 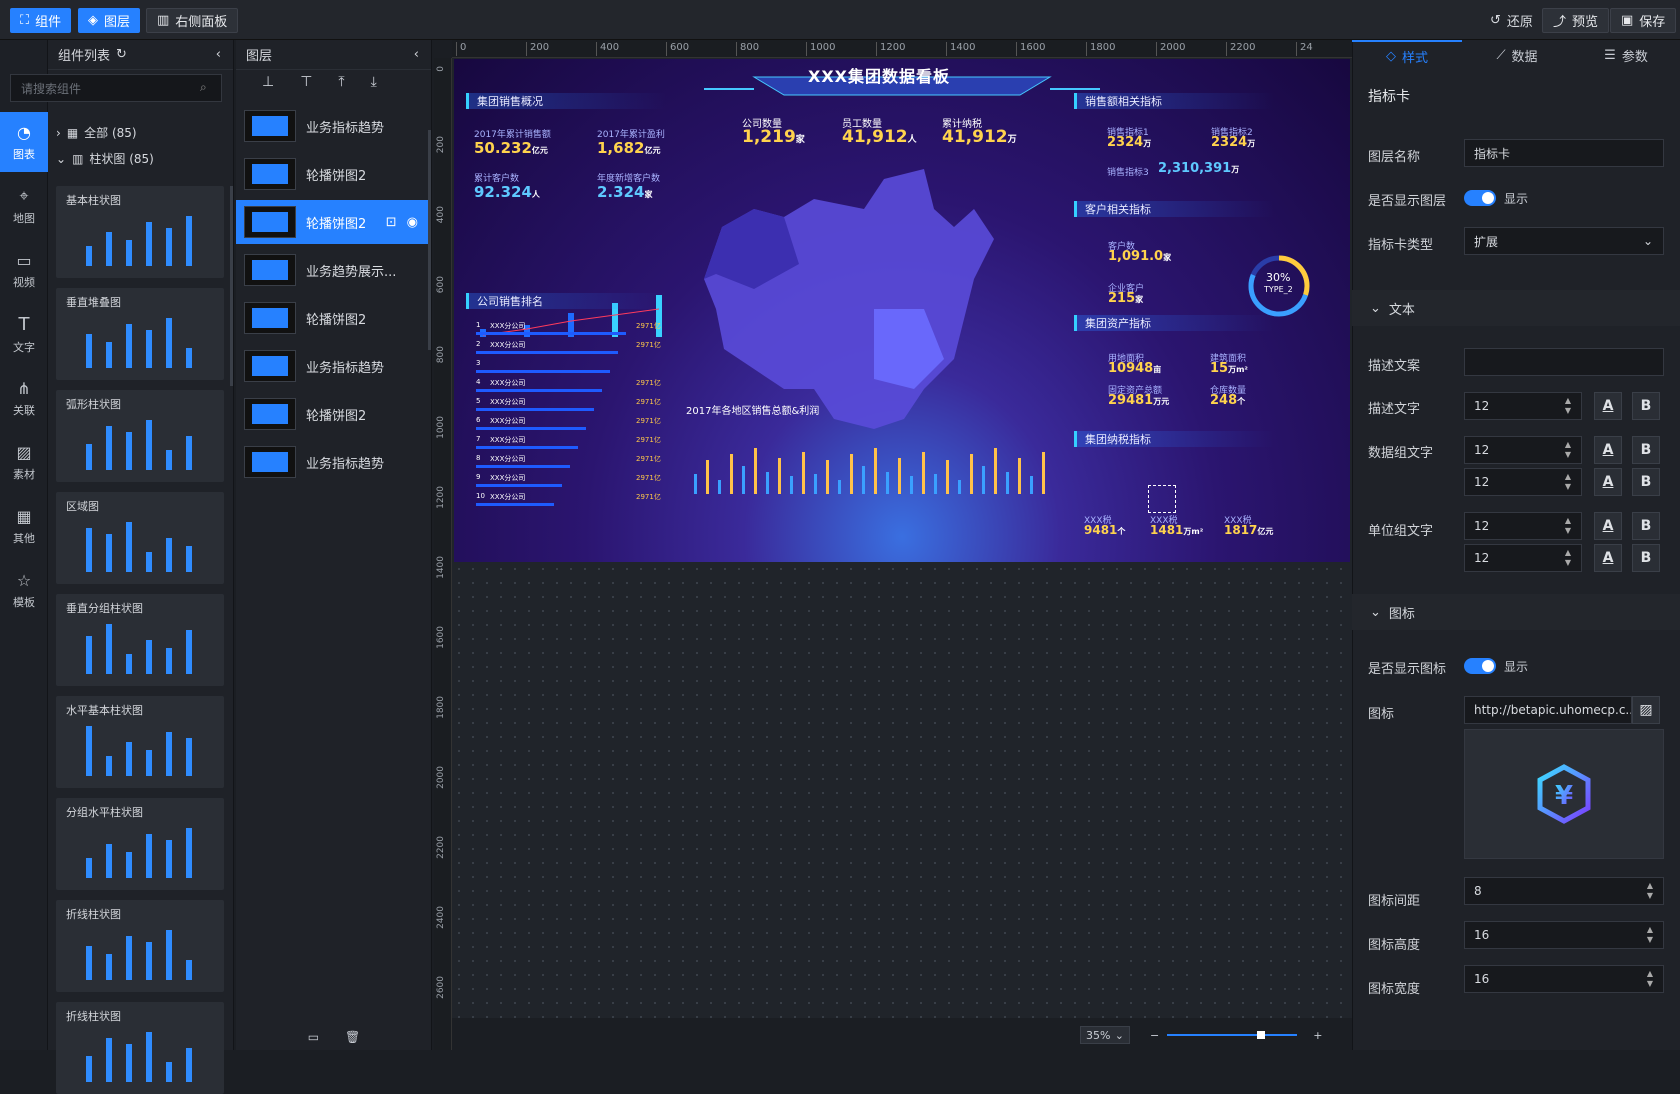 What do you see at coordinates (41, 20) in the screenshot?
I see `components-toggle-button: ⛶ 组件` at bounding box center [41, 20].